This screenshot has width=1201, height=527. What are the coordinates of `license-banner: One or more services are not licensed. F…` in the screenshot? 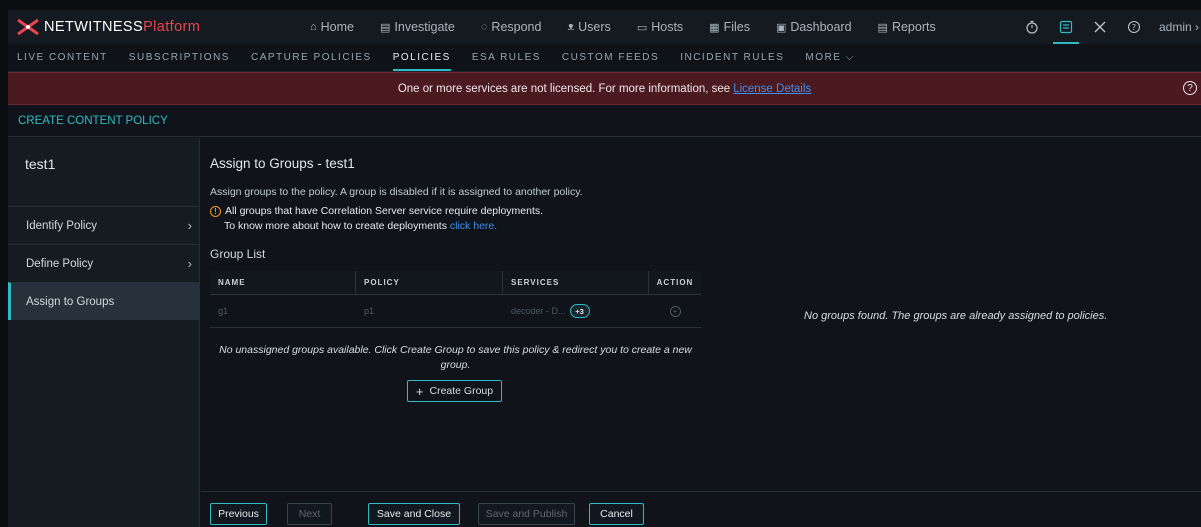 It's located at (604, 88).